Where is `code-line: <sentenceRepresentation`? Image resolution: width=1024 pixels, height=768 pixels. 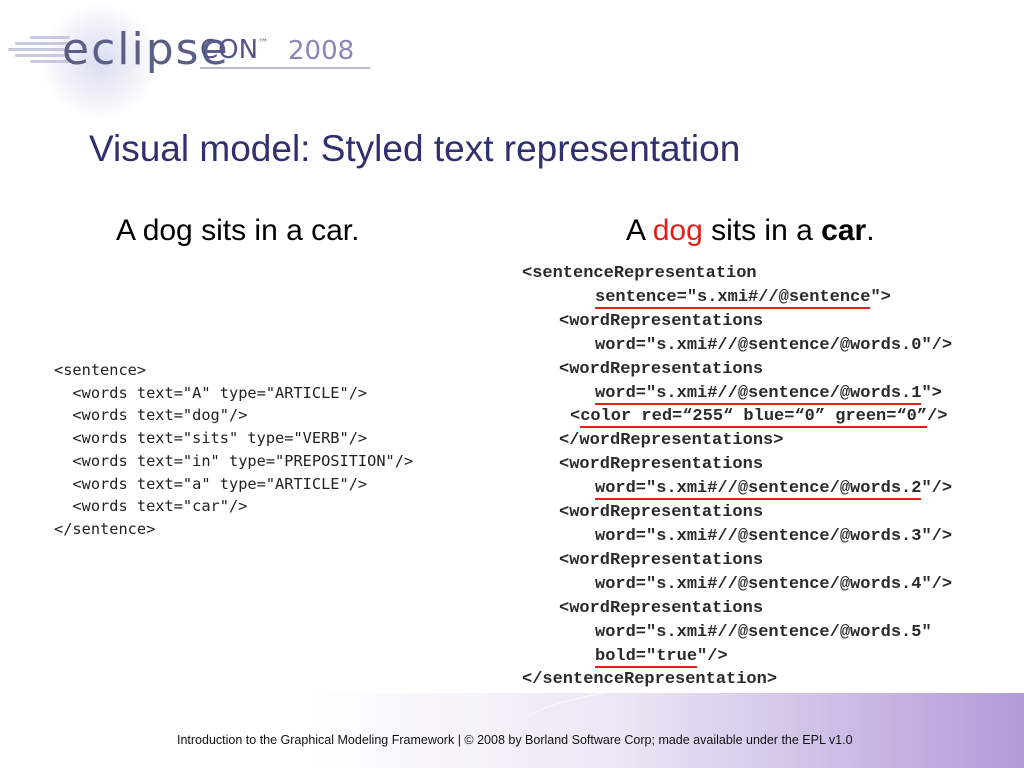
code-line: <sentenceRepresentation is located at coordinates (639, 273).